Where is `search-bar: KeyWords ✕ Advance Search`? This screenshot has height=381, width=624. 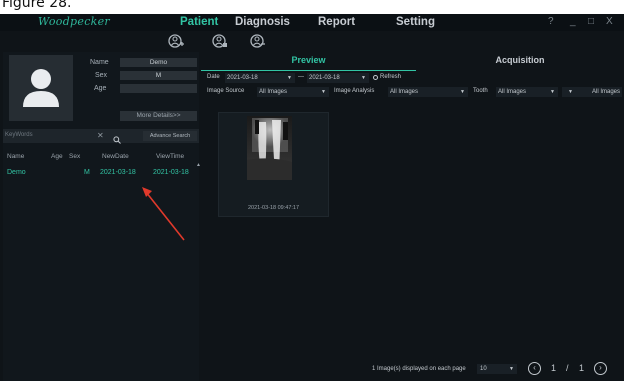 search-bar: KeyWords ✕ Advance Search is located at coordinates (101, 136).